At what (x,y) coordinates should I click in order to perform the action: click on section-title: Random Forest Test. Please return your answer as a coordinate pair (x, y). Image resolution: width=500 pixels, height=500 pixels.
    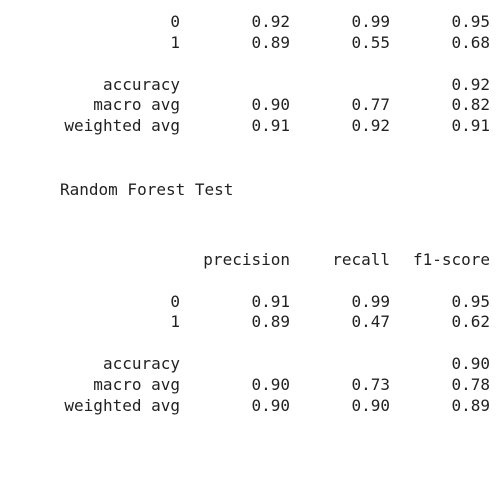
    Looking at the image, I should click on (147, 189).